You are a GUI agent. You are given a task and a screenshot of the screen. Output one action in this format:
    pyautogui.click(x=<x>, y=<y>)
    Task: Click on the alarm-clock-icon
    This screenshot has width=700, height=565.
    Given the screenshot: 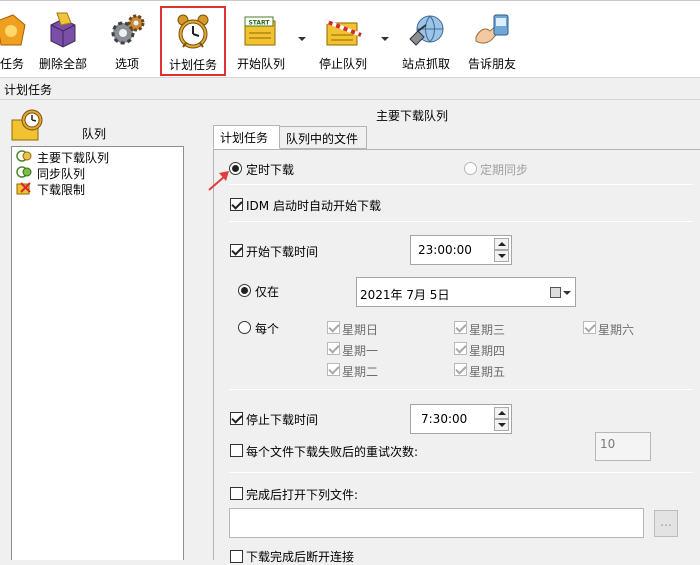 What is the action you would take?
    pyautogui.click(x=193, y=31)
    